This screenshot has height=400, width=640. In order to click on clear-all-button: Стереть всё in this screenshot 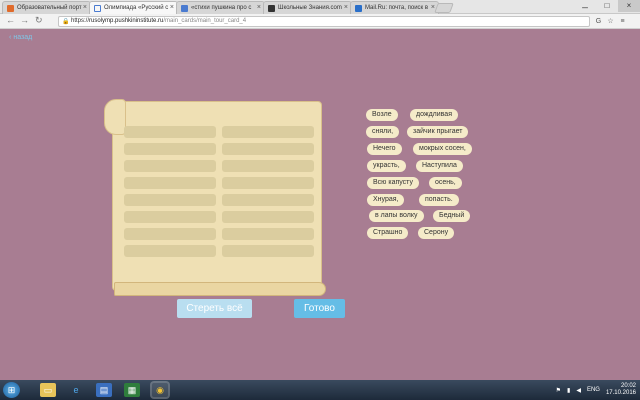, I will do `click(214, 308)`.